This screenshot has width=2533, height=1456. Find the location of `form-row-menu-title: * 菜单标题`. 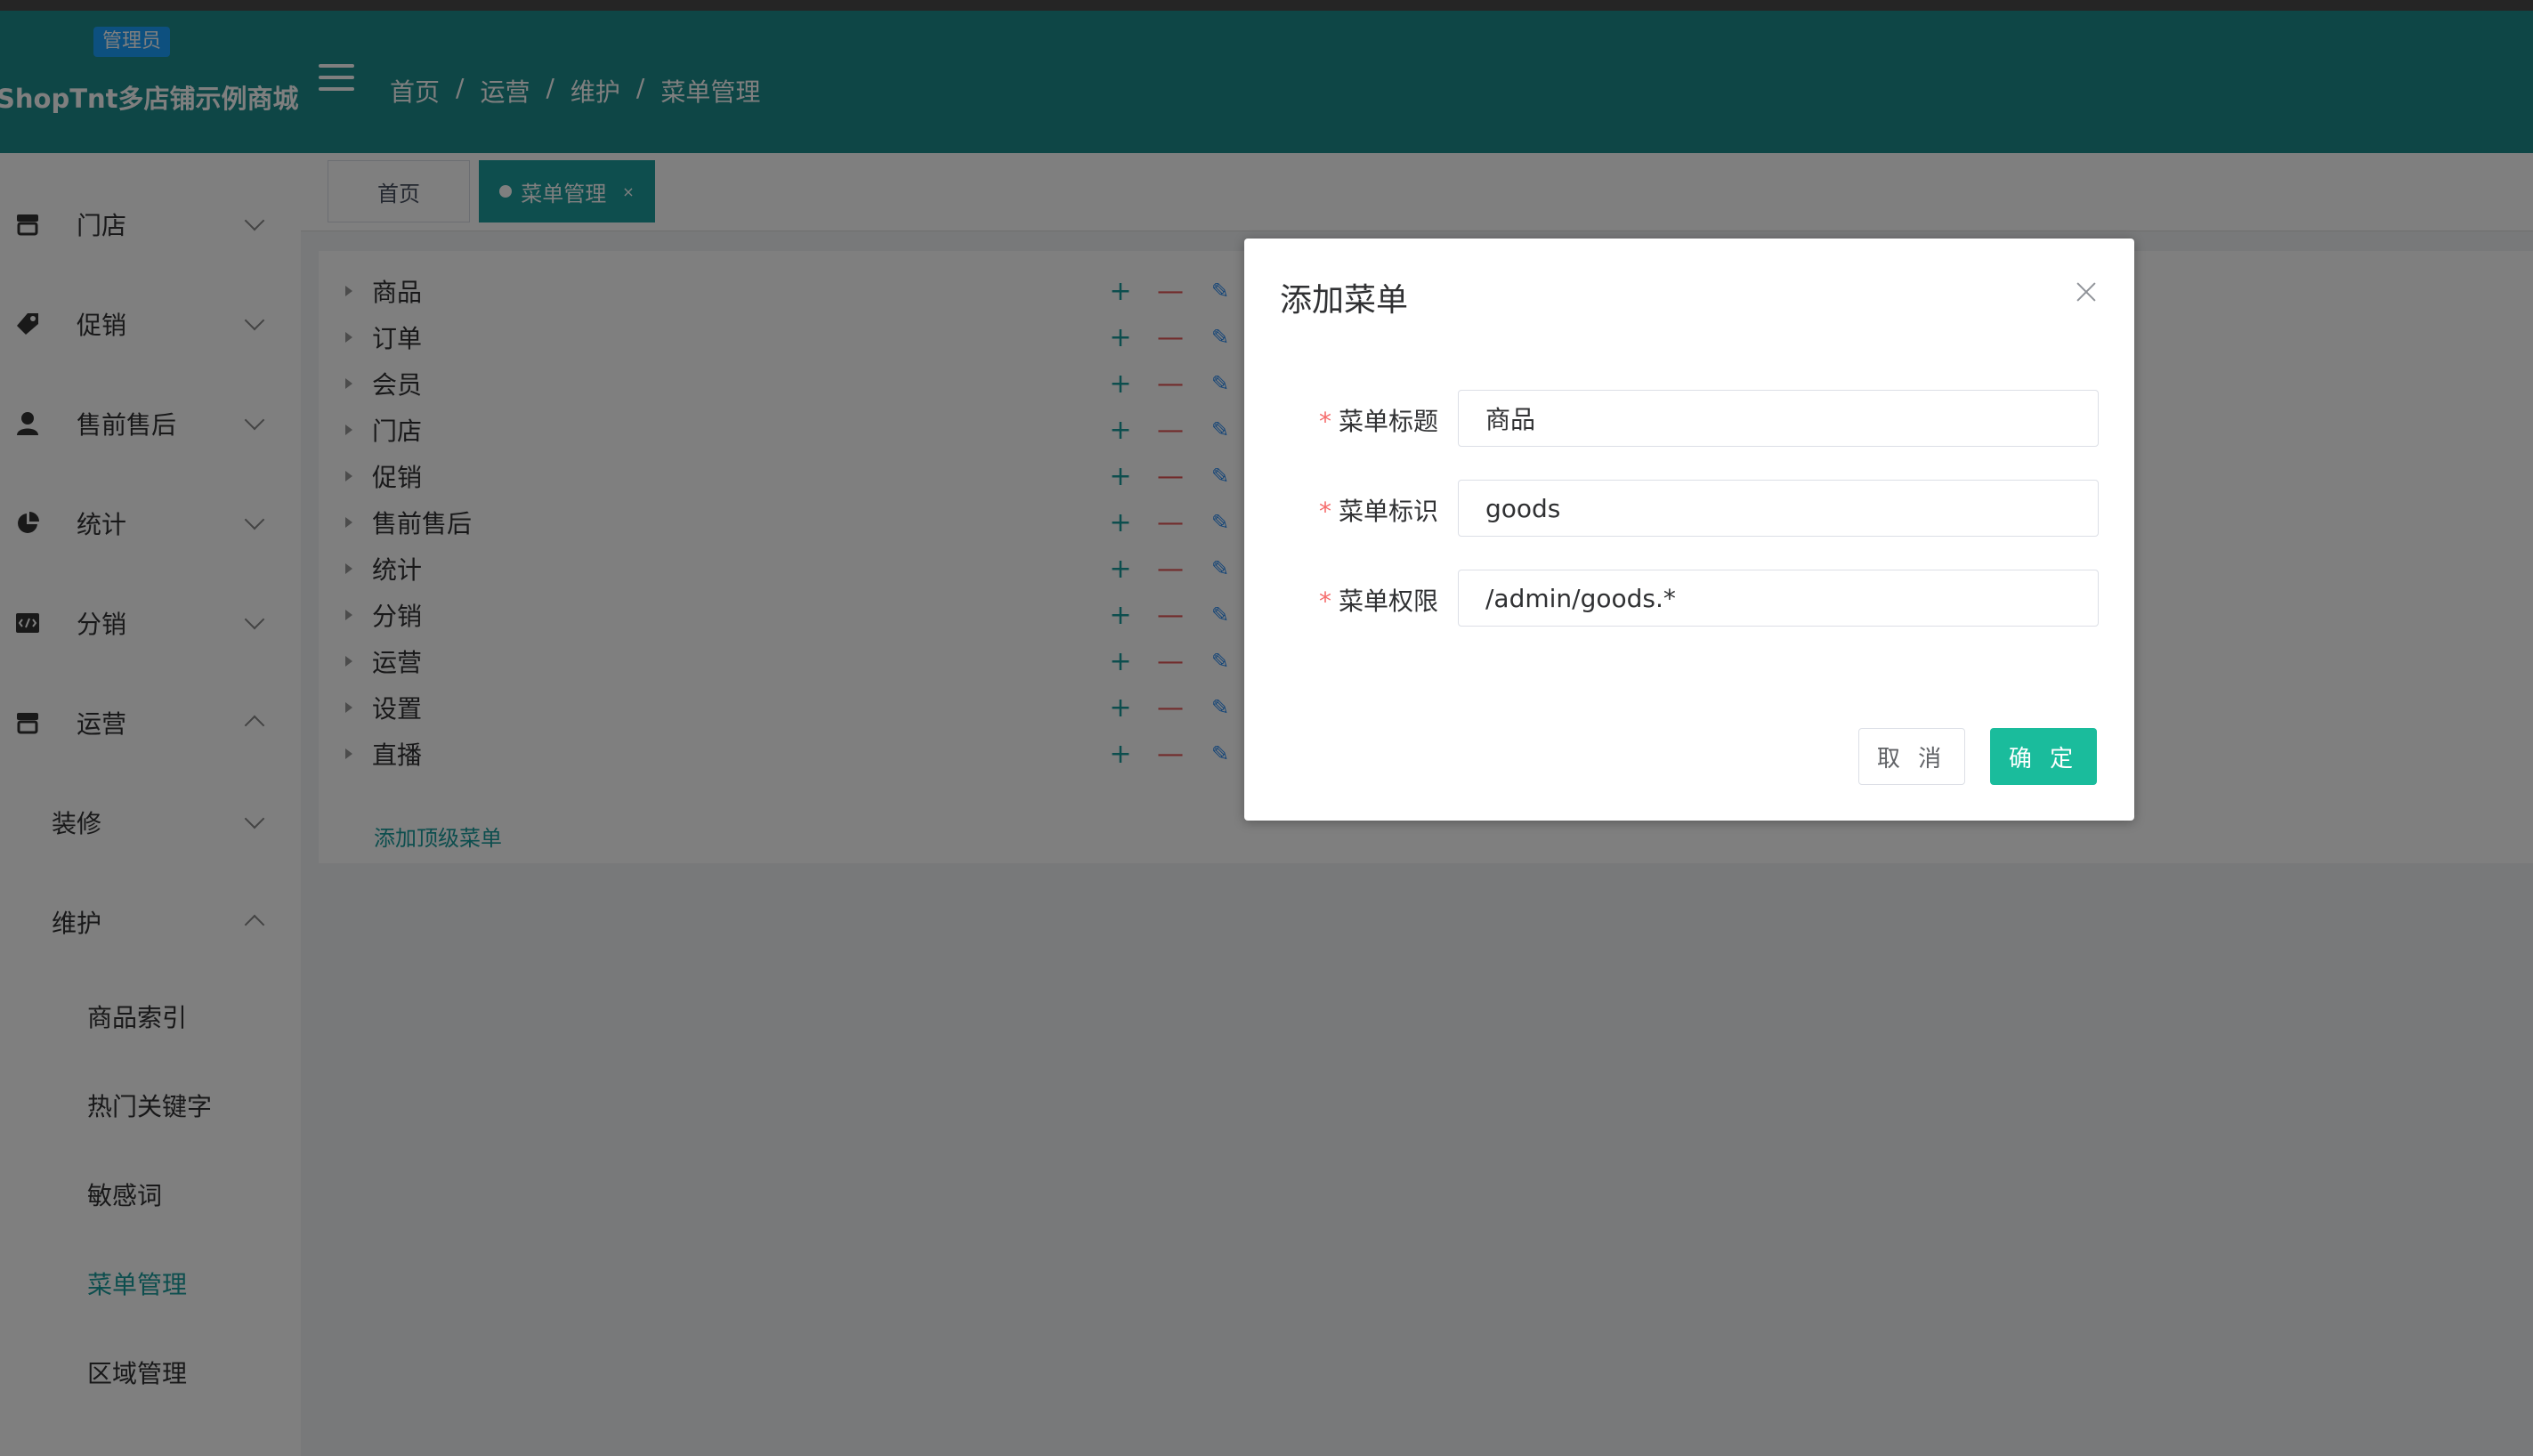

form-row-menu-title: * 菜单标题 is located at coordinates (1689, 418).